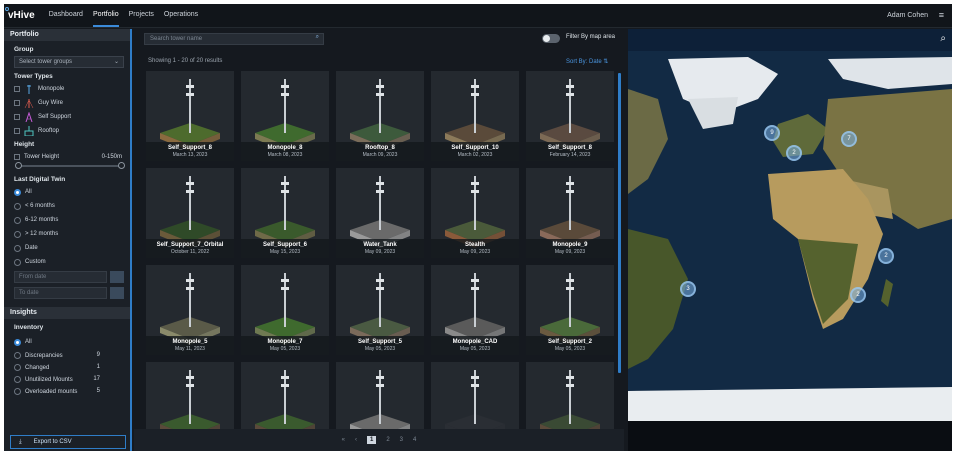 The image size is (964, 458). I want to click on from-date-input: From date, so click(60, 277).